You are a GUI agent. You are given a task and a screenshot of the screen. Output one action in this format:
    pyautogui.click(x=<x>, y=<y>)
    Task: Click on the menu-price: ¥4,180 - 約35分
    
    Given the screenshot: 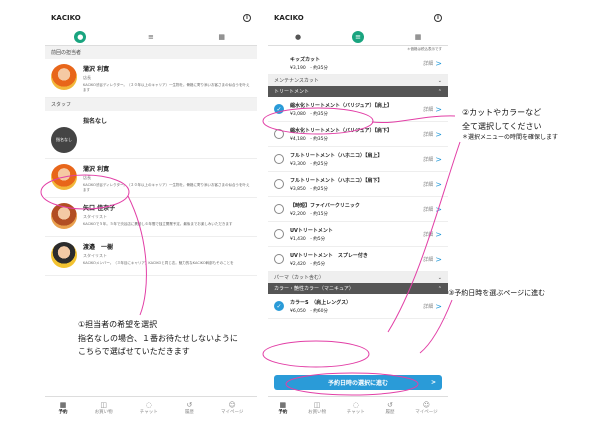 What is the action you would take?
    pyautogui.click(x=309, y=139)
    